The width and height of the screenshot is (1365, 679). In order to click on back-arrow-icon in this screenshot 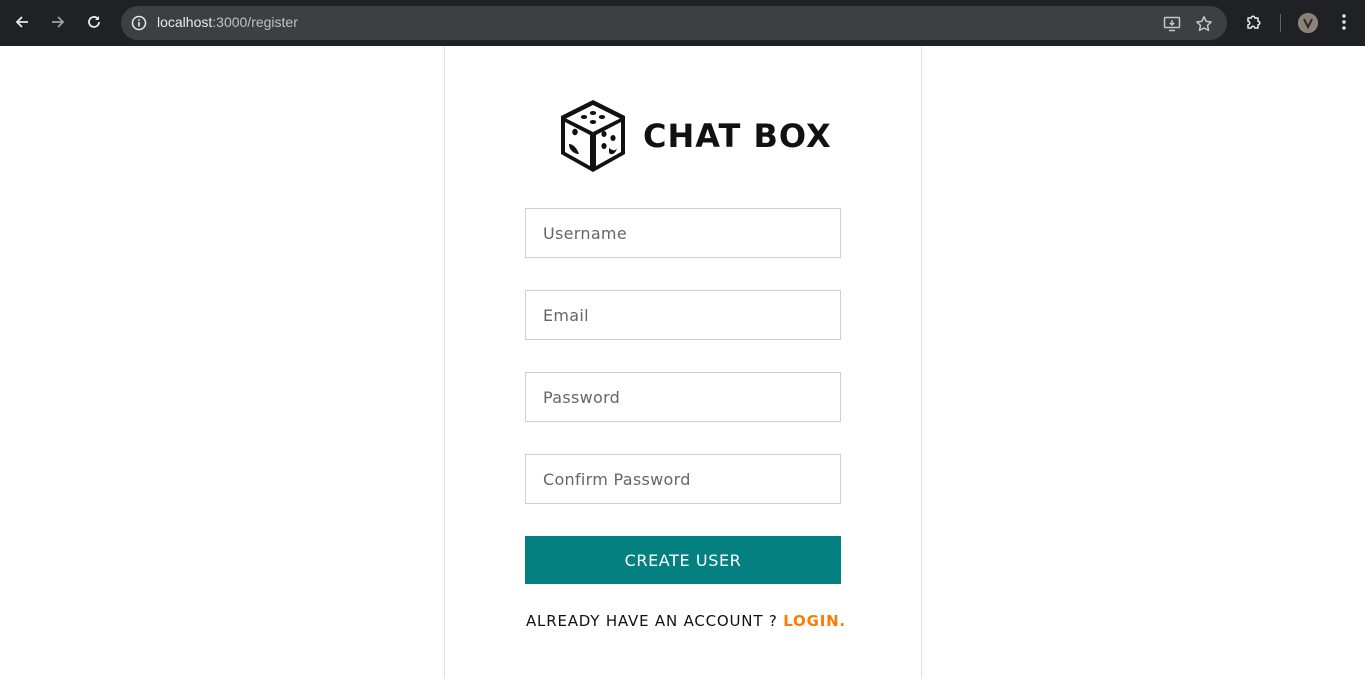, I will do `click(22, 22)`.